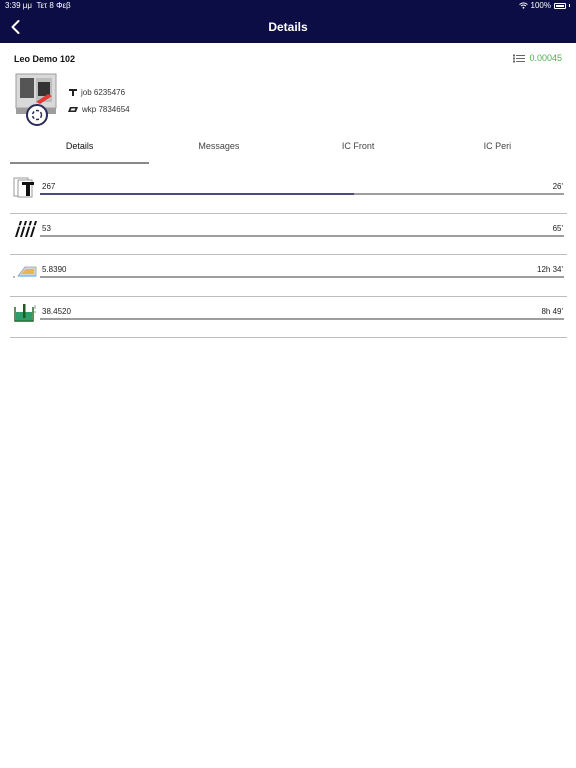 This screenshot has width=576, height=768. I want to click on row-time: 26', so click(557, 186).